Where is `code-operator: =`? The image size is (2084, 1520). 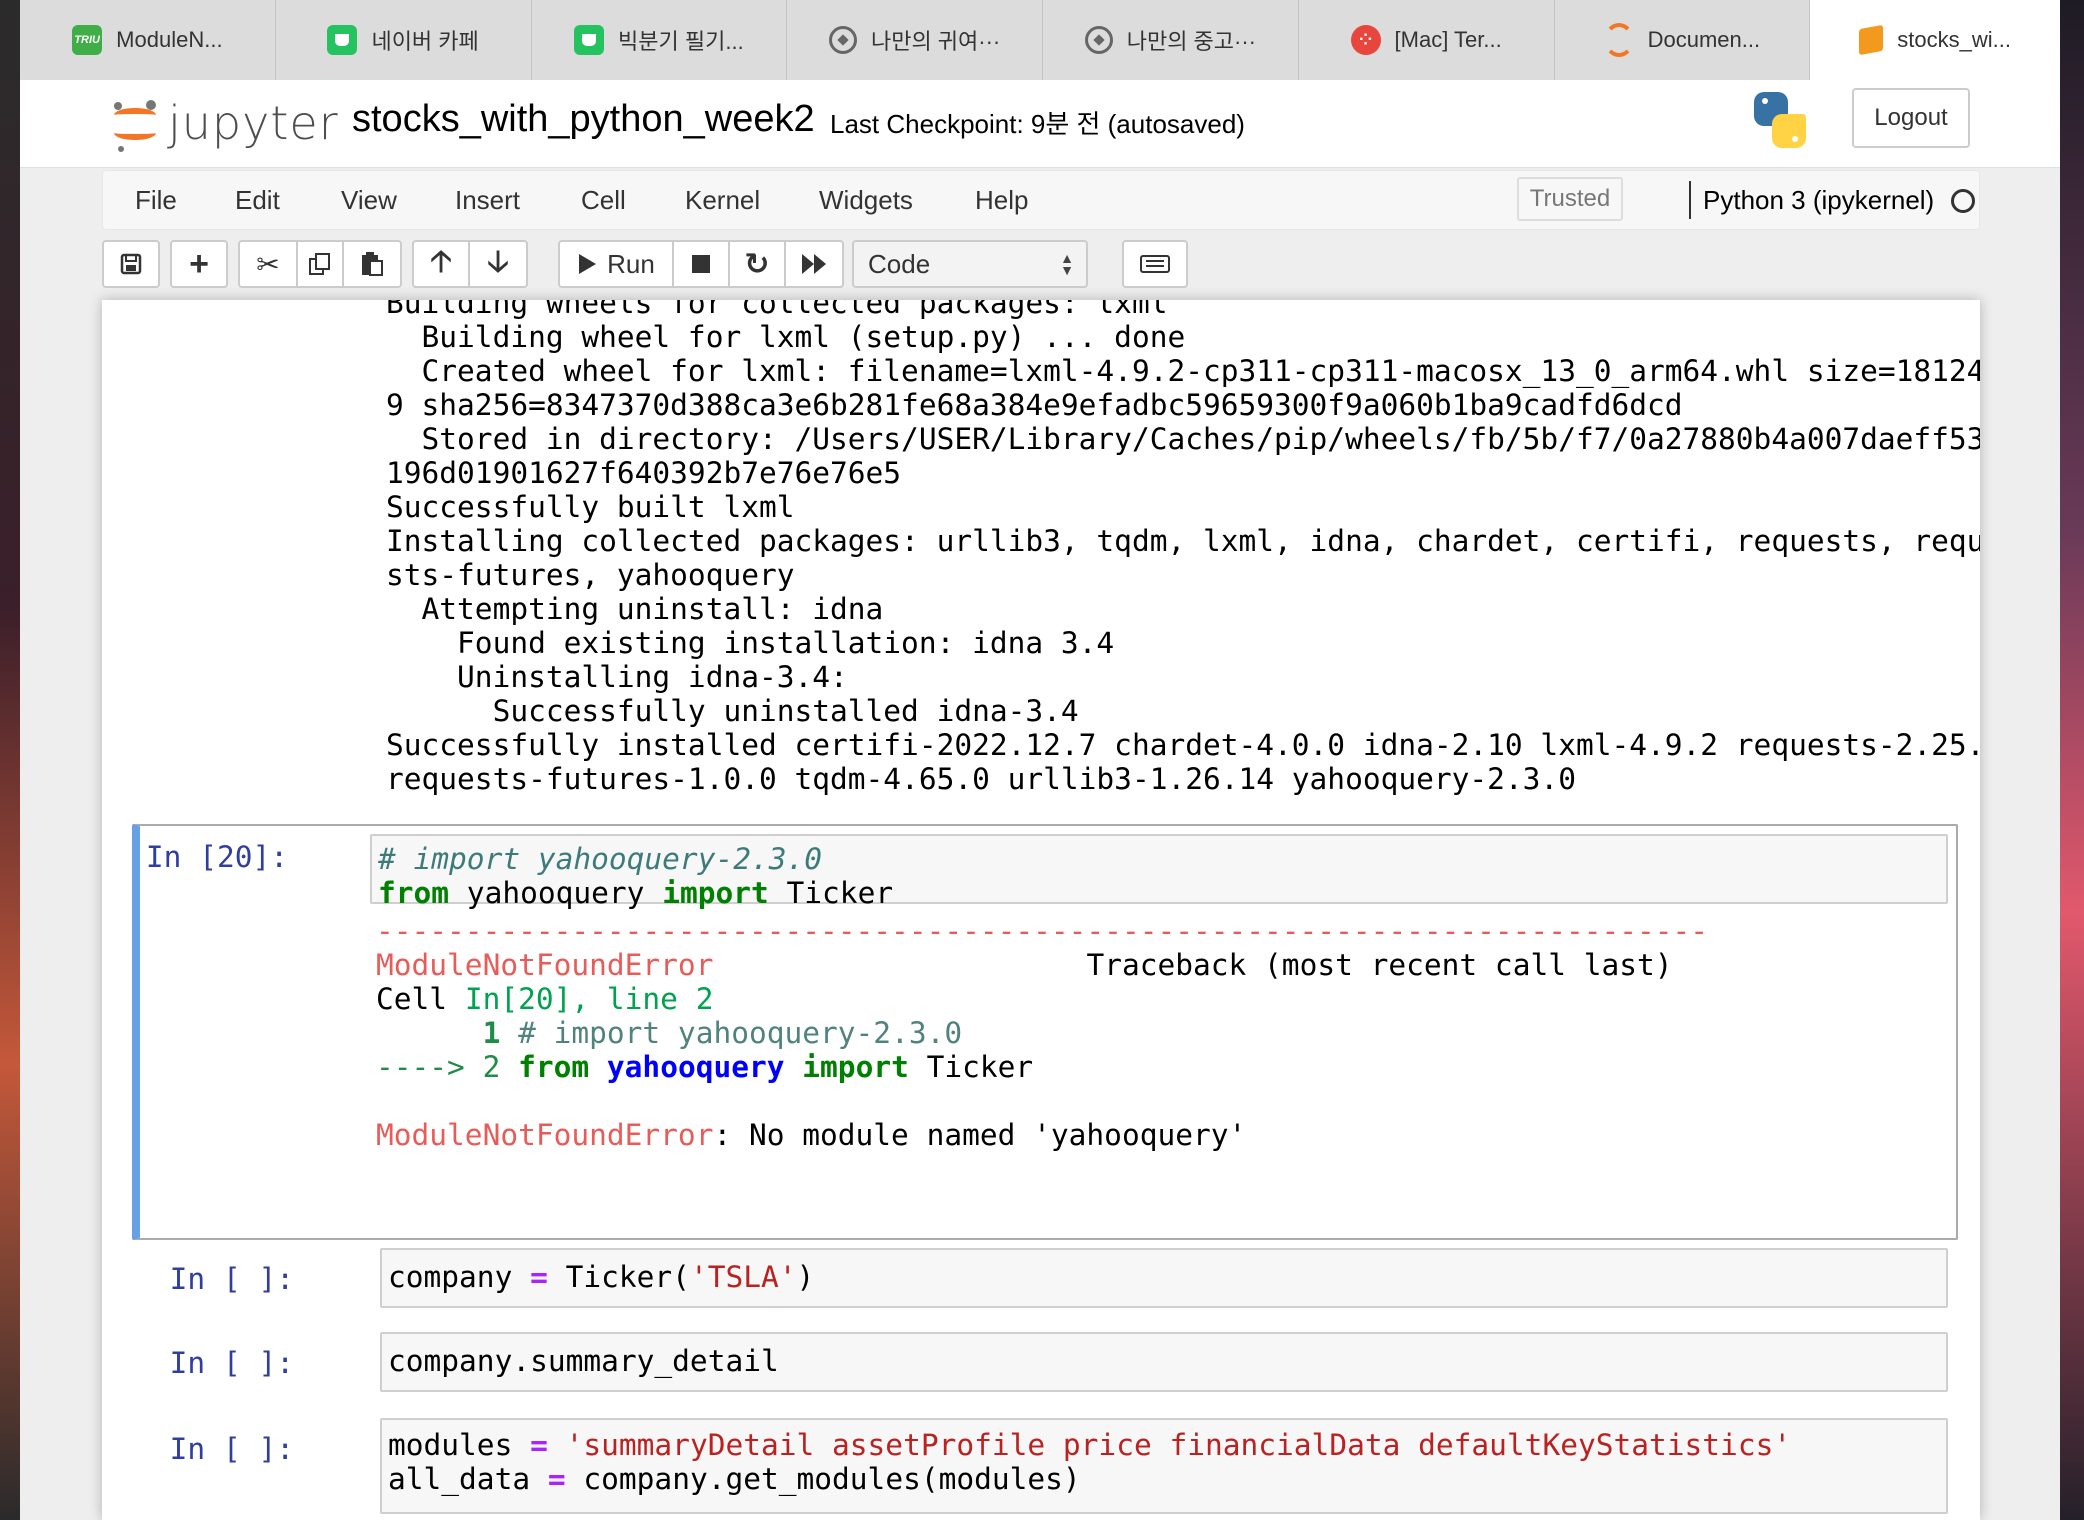 code-operator: = is located at coordinates (539, 1445).